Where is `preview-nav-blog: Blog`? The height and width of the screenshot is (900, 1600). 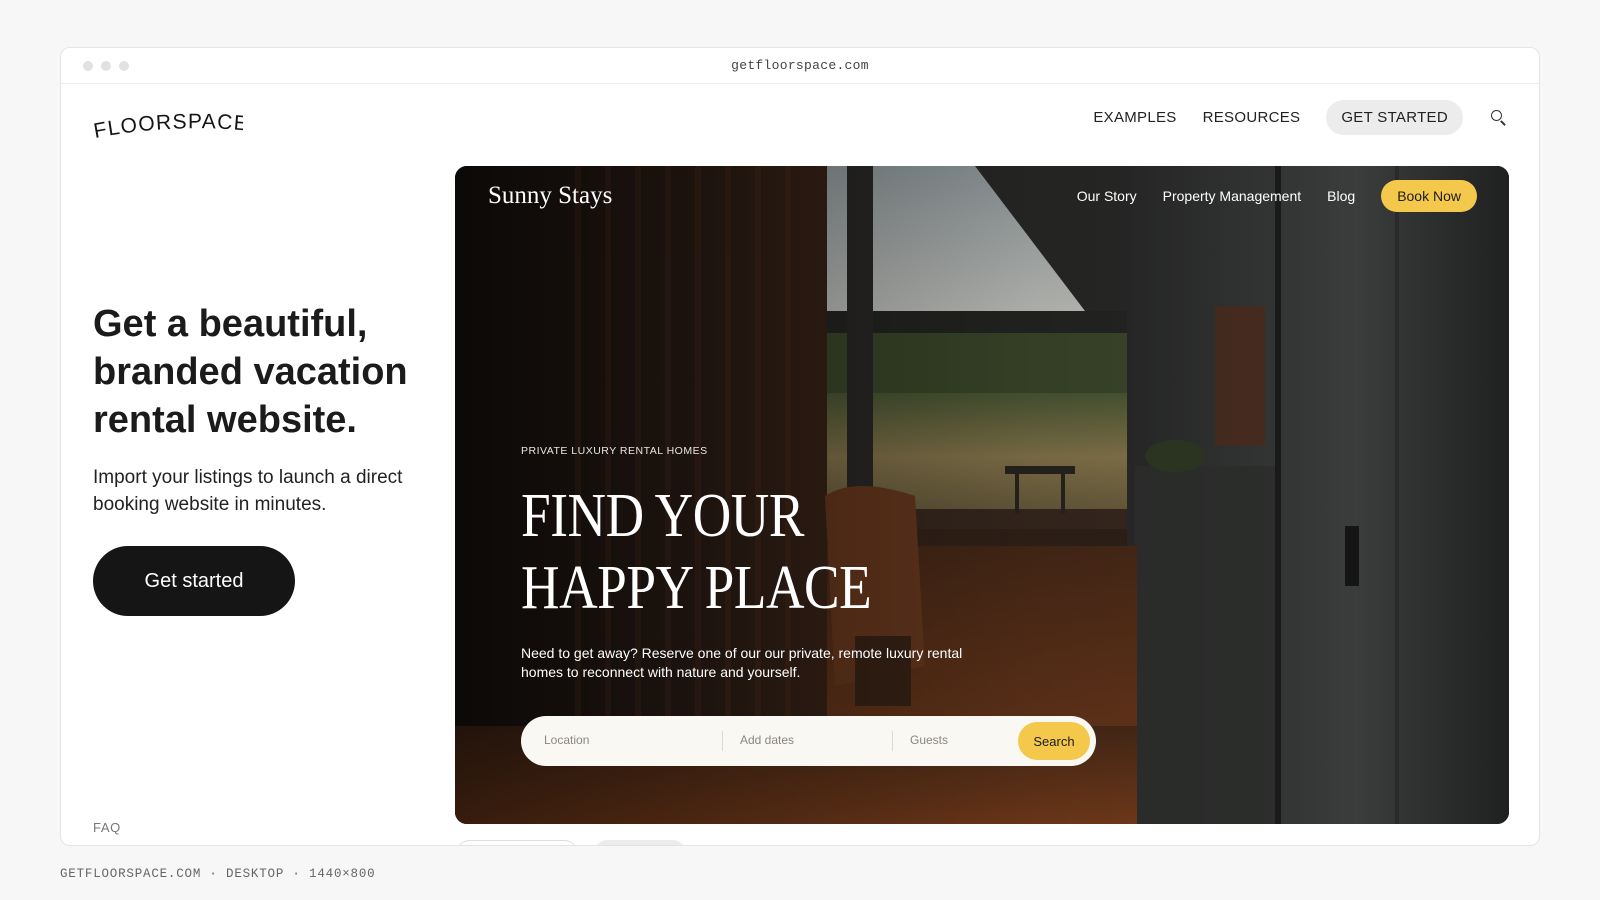
preview-nav-blog: Blog is located at coordinates (1341, 196).